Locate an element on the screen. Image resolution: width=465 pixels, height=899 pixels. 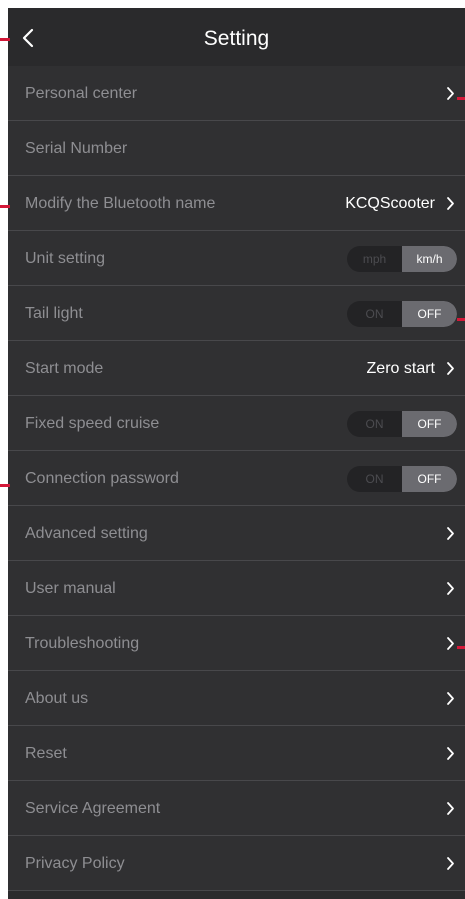
row-label: Serial Number is located at coordinates (76, 148).